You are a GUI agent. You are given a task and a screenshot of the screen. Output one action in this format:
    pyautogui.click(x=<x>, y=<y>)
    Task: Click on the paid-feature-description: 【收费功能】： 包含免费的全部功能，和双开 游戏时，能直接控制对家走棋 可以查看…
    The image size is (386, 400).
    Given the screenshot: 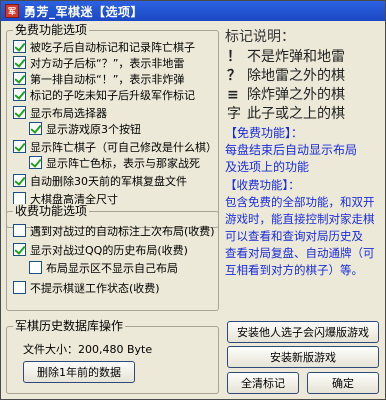 What is the action you would take?
    pyautogui.click(x=304, y=228)
    